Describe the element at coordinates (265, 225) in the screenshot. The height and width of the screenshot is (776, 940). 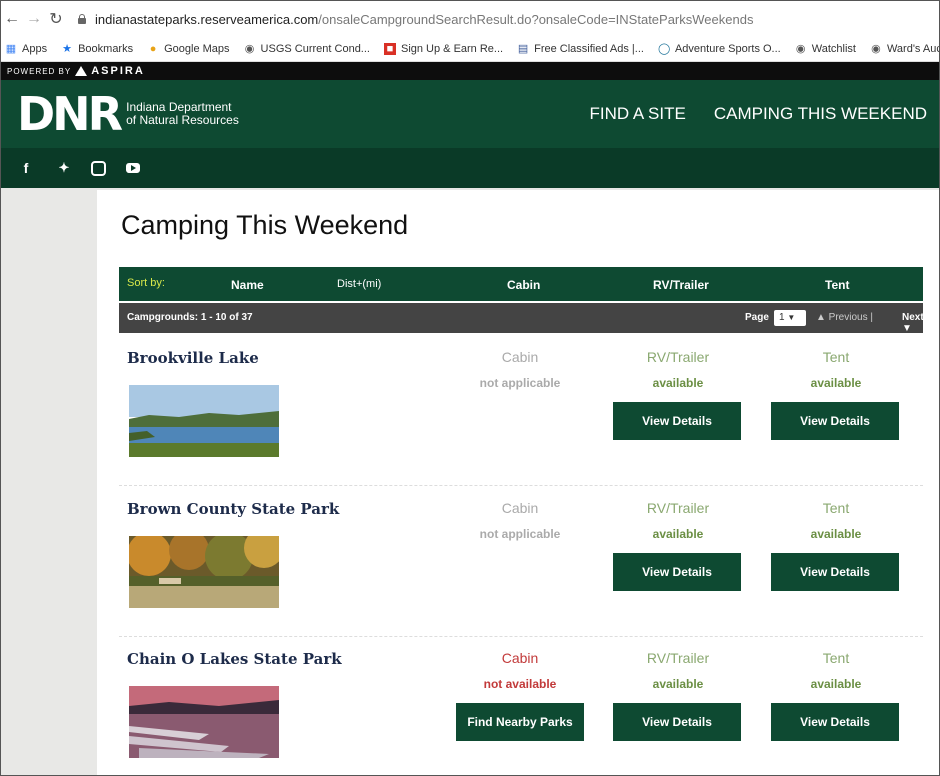
I see `page-title: Camping This Weekend` at that location.